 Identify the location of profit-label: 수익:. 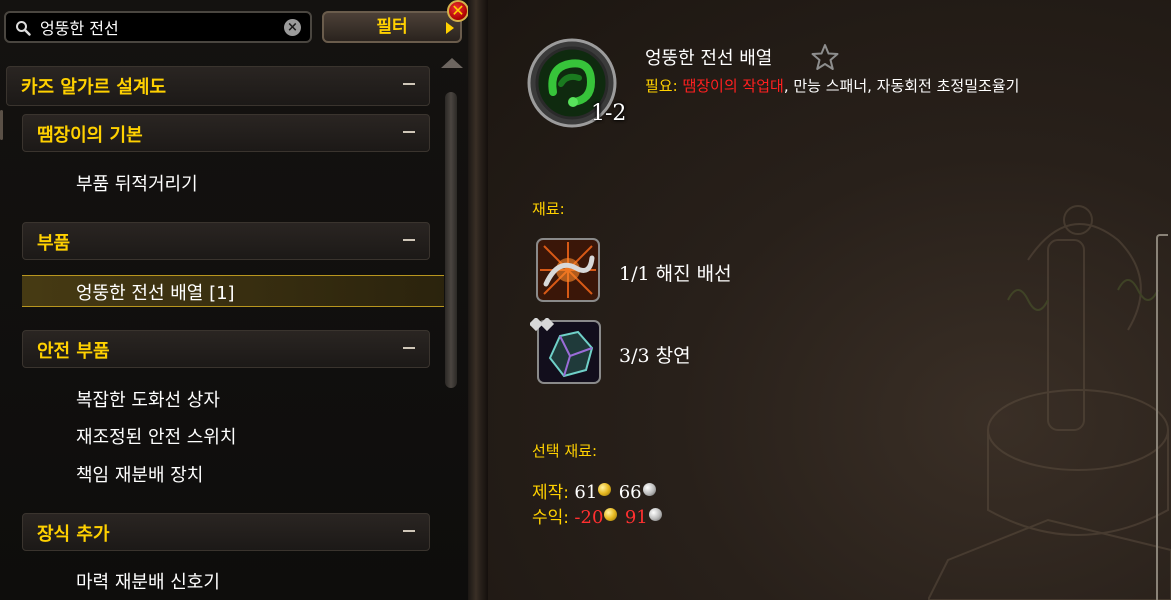
(551, 518).